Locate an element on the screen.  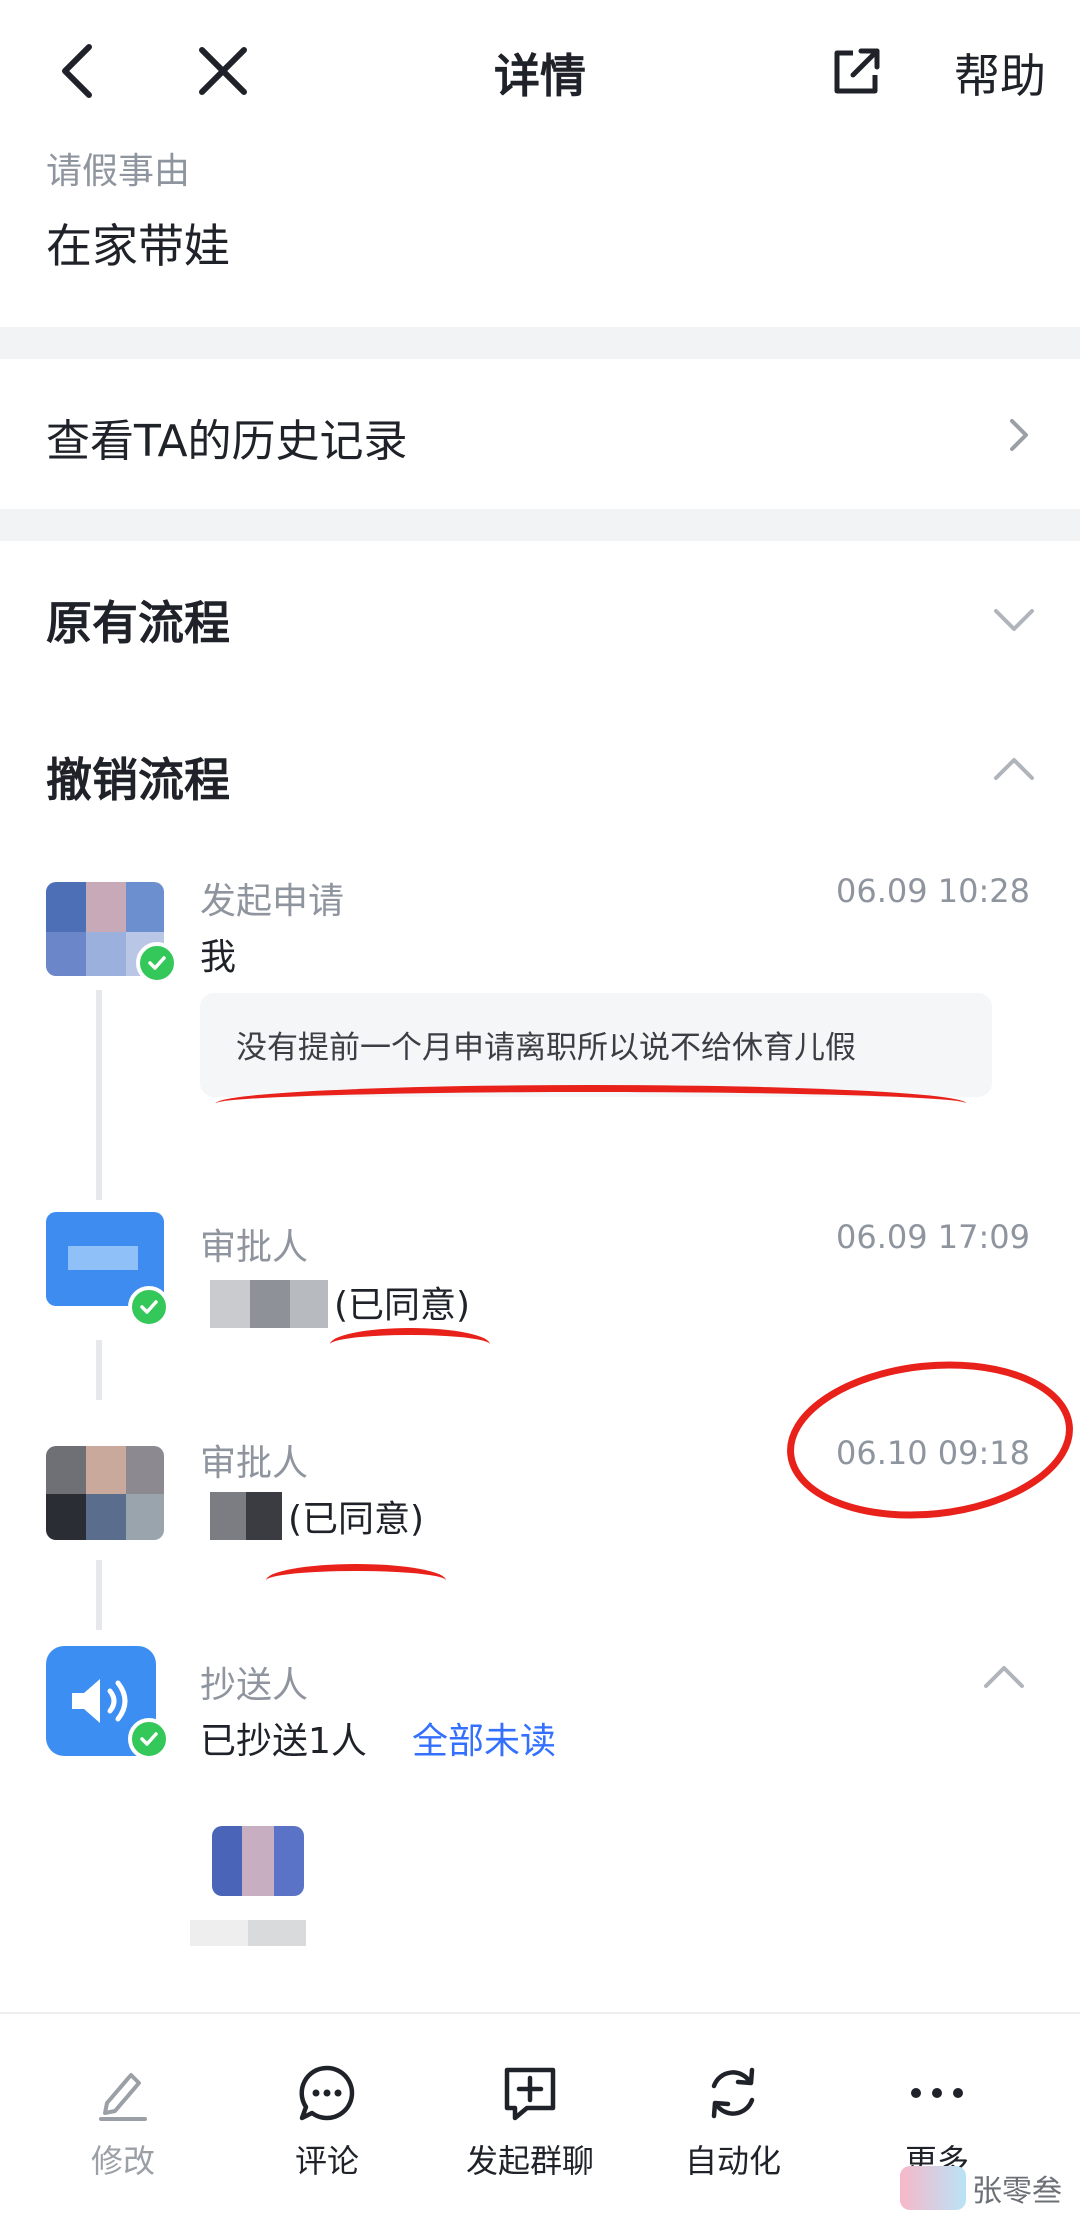
red-circle-annotation is located at coordinates (930, 1440).